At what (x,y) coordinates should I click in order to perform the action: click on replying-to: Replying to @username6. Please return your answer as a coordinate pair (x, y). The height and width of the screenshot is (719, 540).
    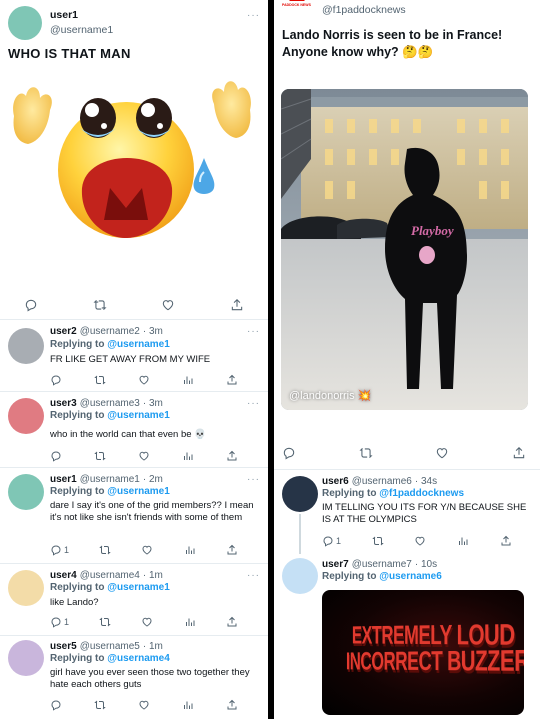
    Looking at the image, I should click on (382, 576).